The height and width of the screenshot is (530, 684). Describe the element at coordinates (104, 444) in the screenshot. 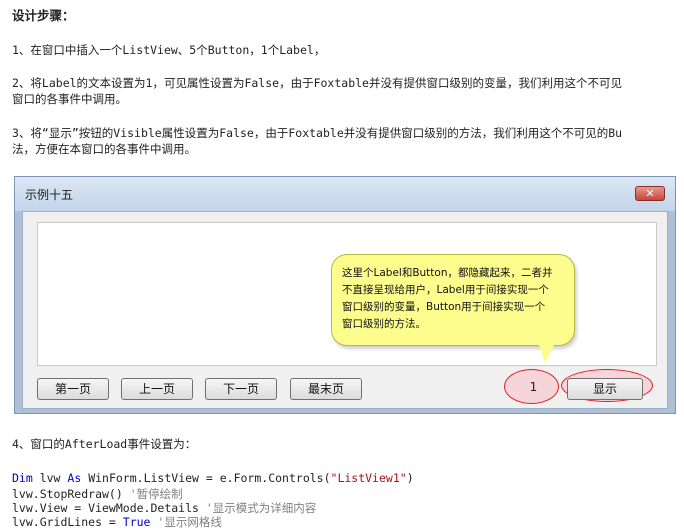

I see `step-4-text: 4、窗口的AfterLoad事件设置为：` at that location.